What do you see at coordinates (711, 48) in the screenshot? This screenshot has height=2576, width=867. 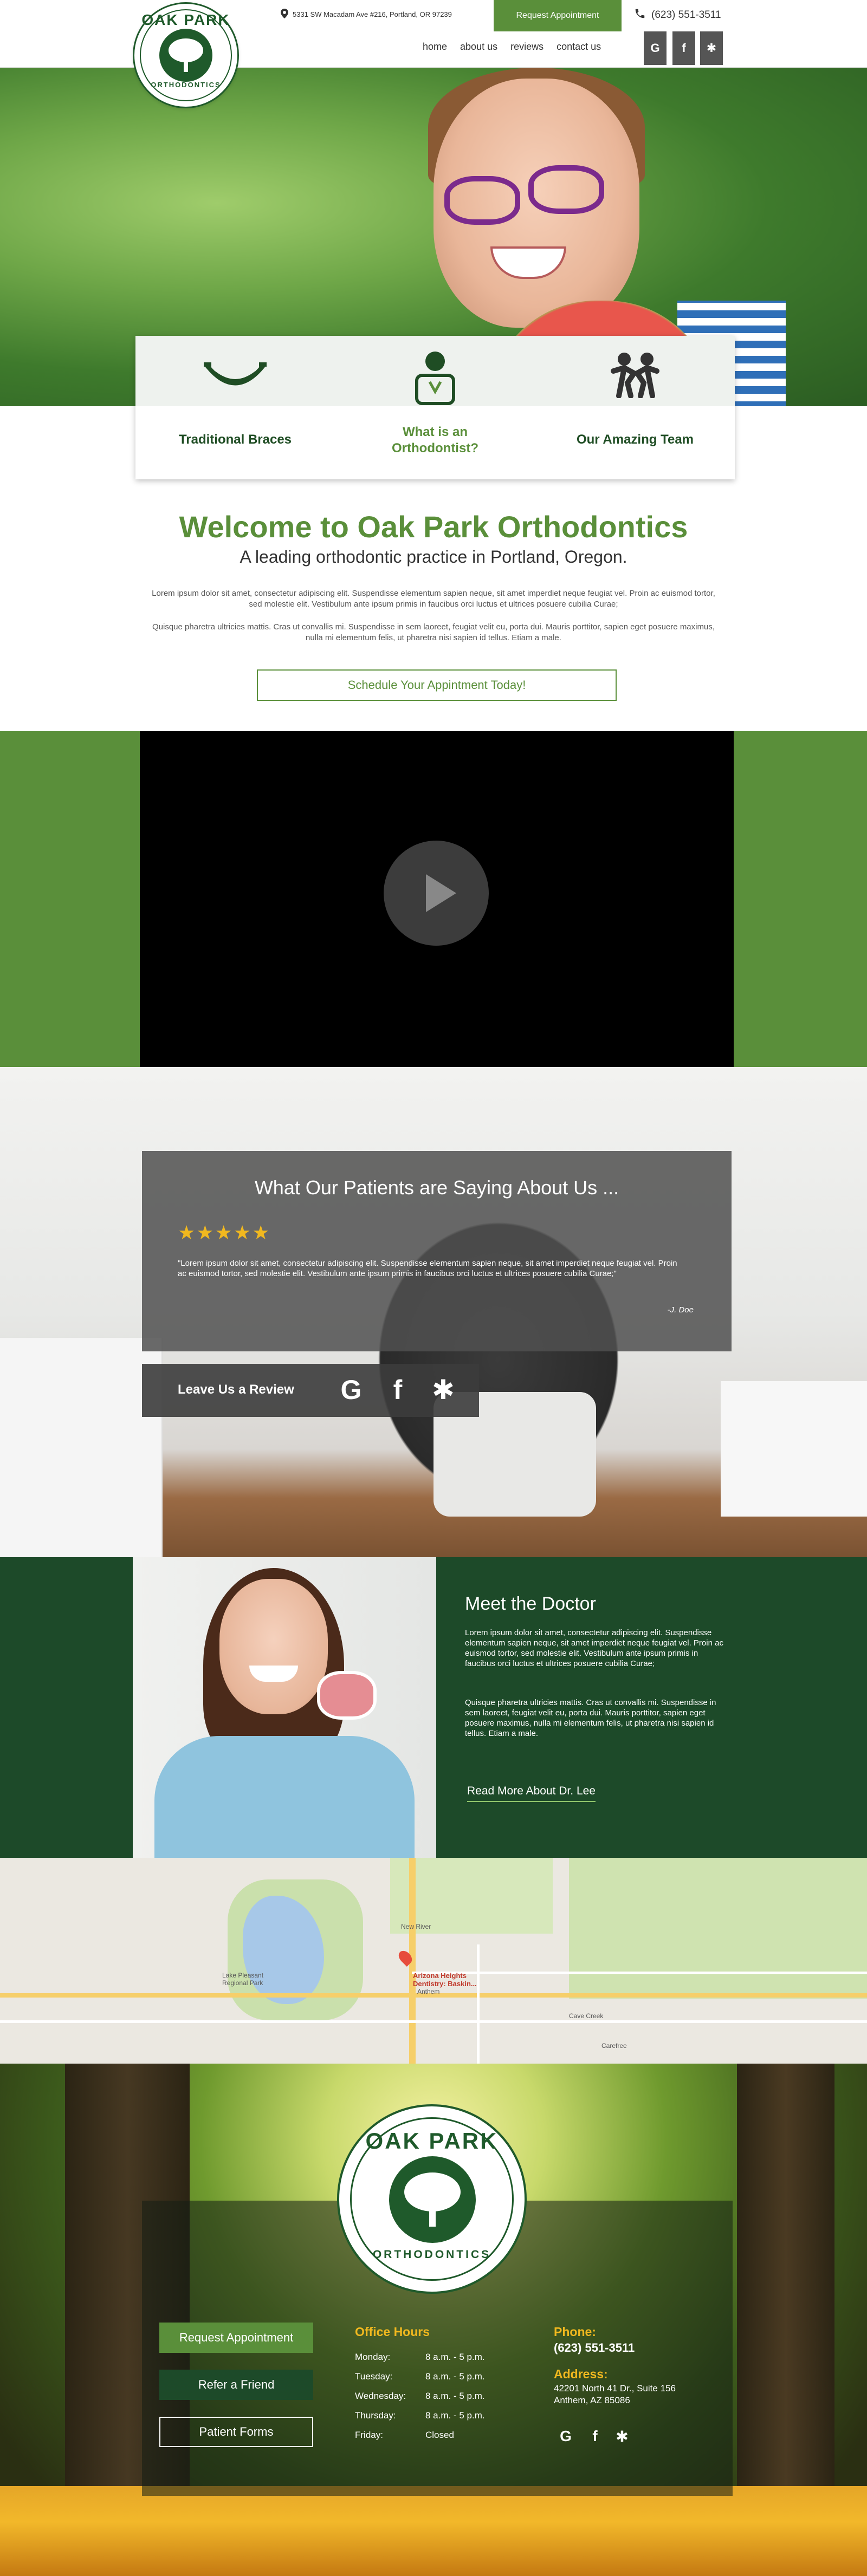 I see `yelp-icon: ✱` at bounding box center [711, 48].